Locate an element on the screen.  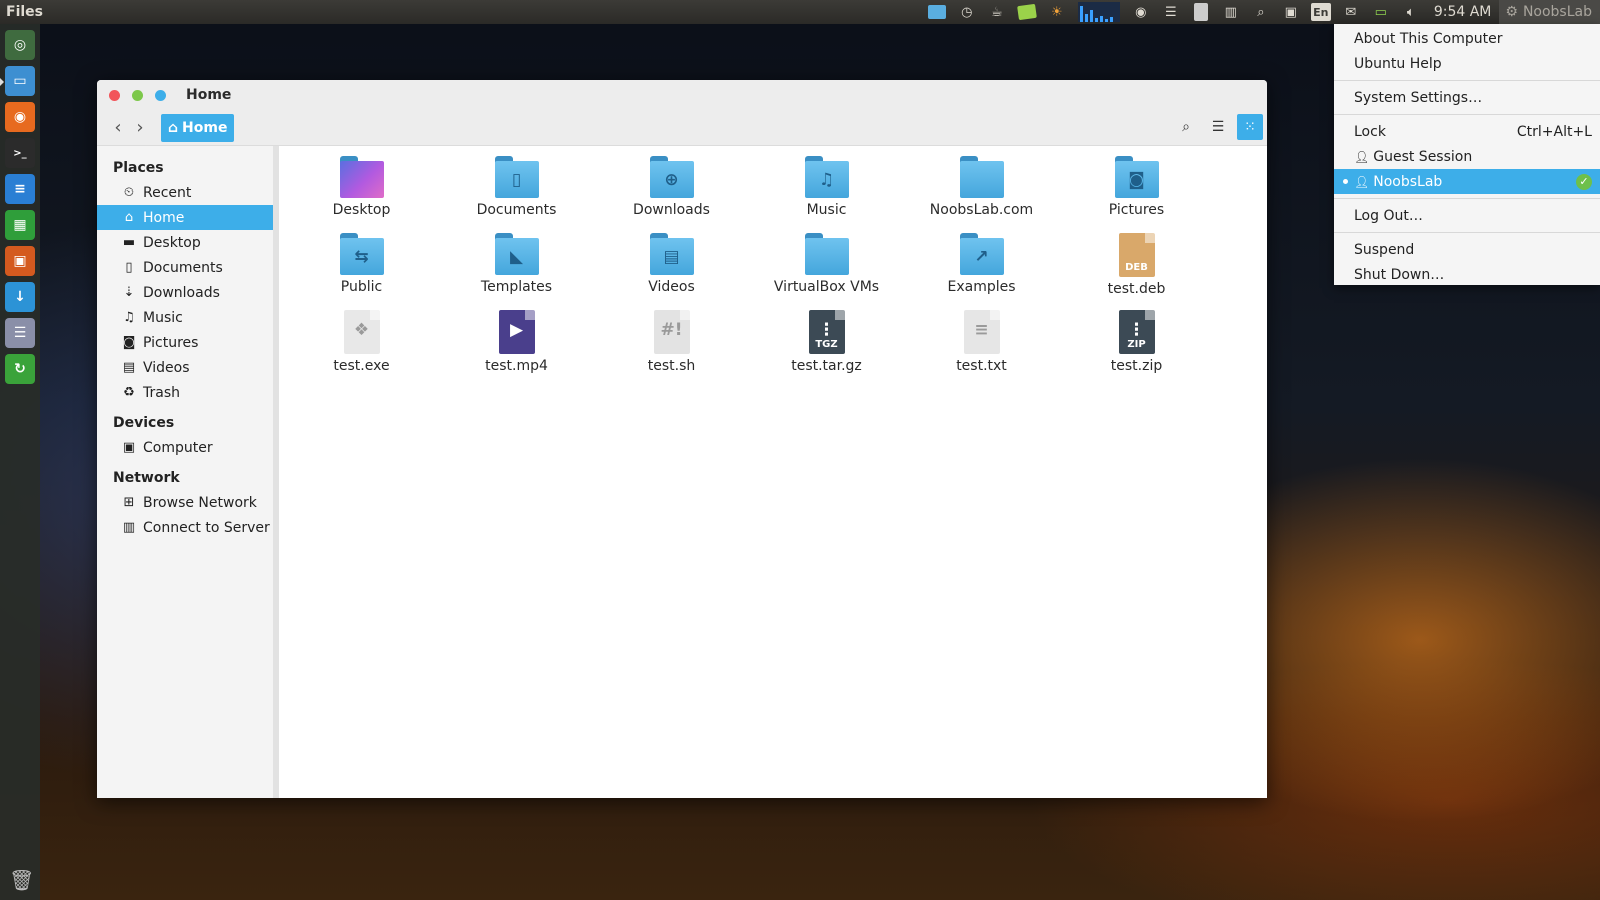
clock-indicator-icon: ◷ is located at coordinates (967, 12).